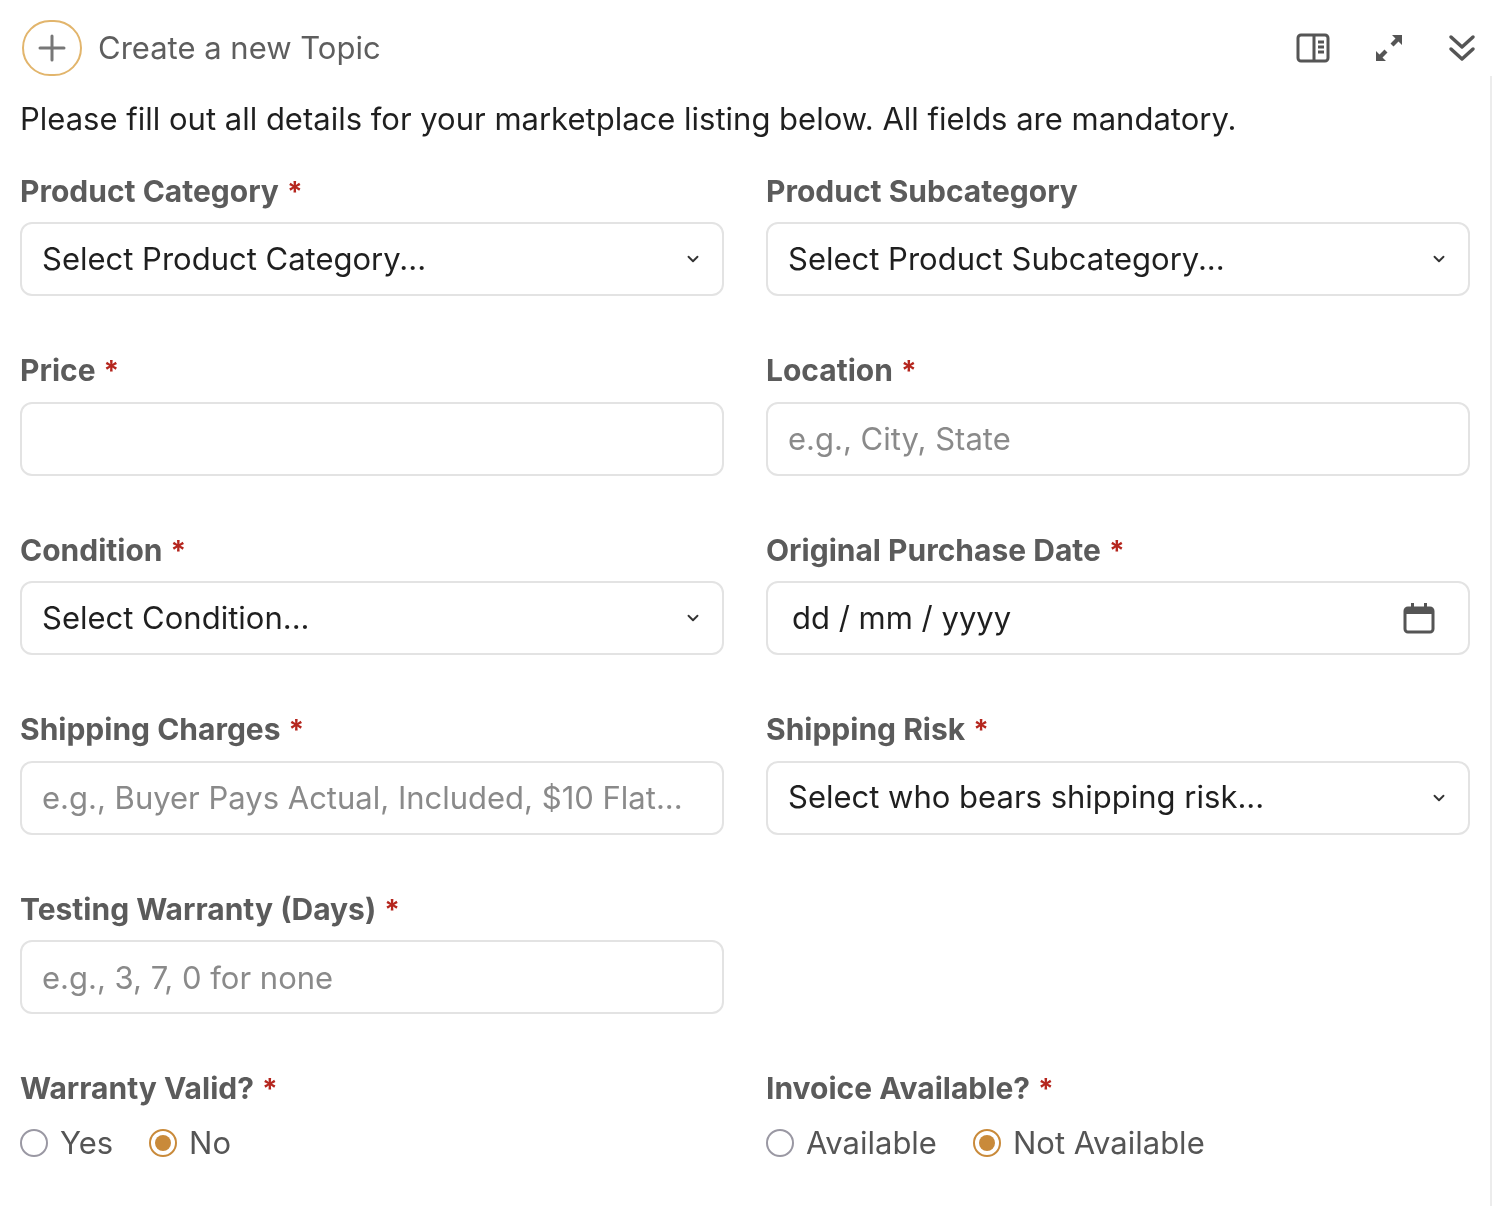  I want to click on radio-option: Not Available, so click(1088, 1142).